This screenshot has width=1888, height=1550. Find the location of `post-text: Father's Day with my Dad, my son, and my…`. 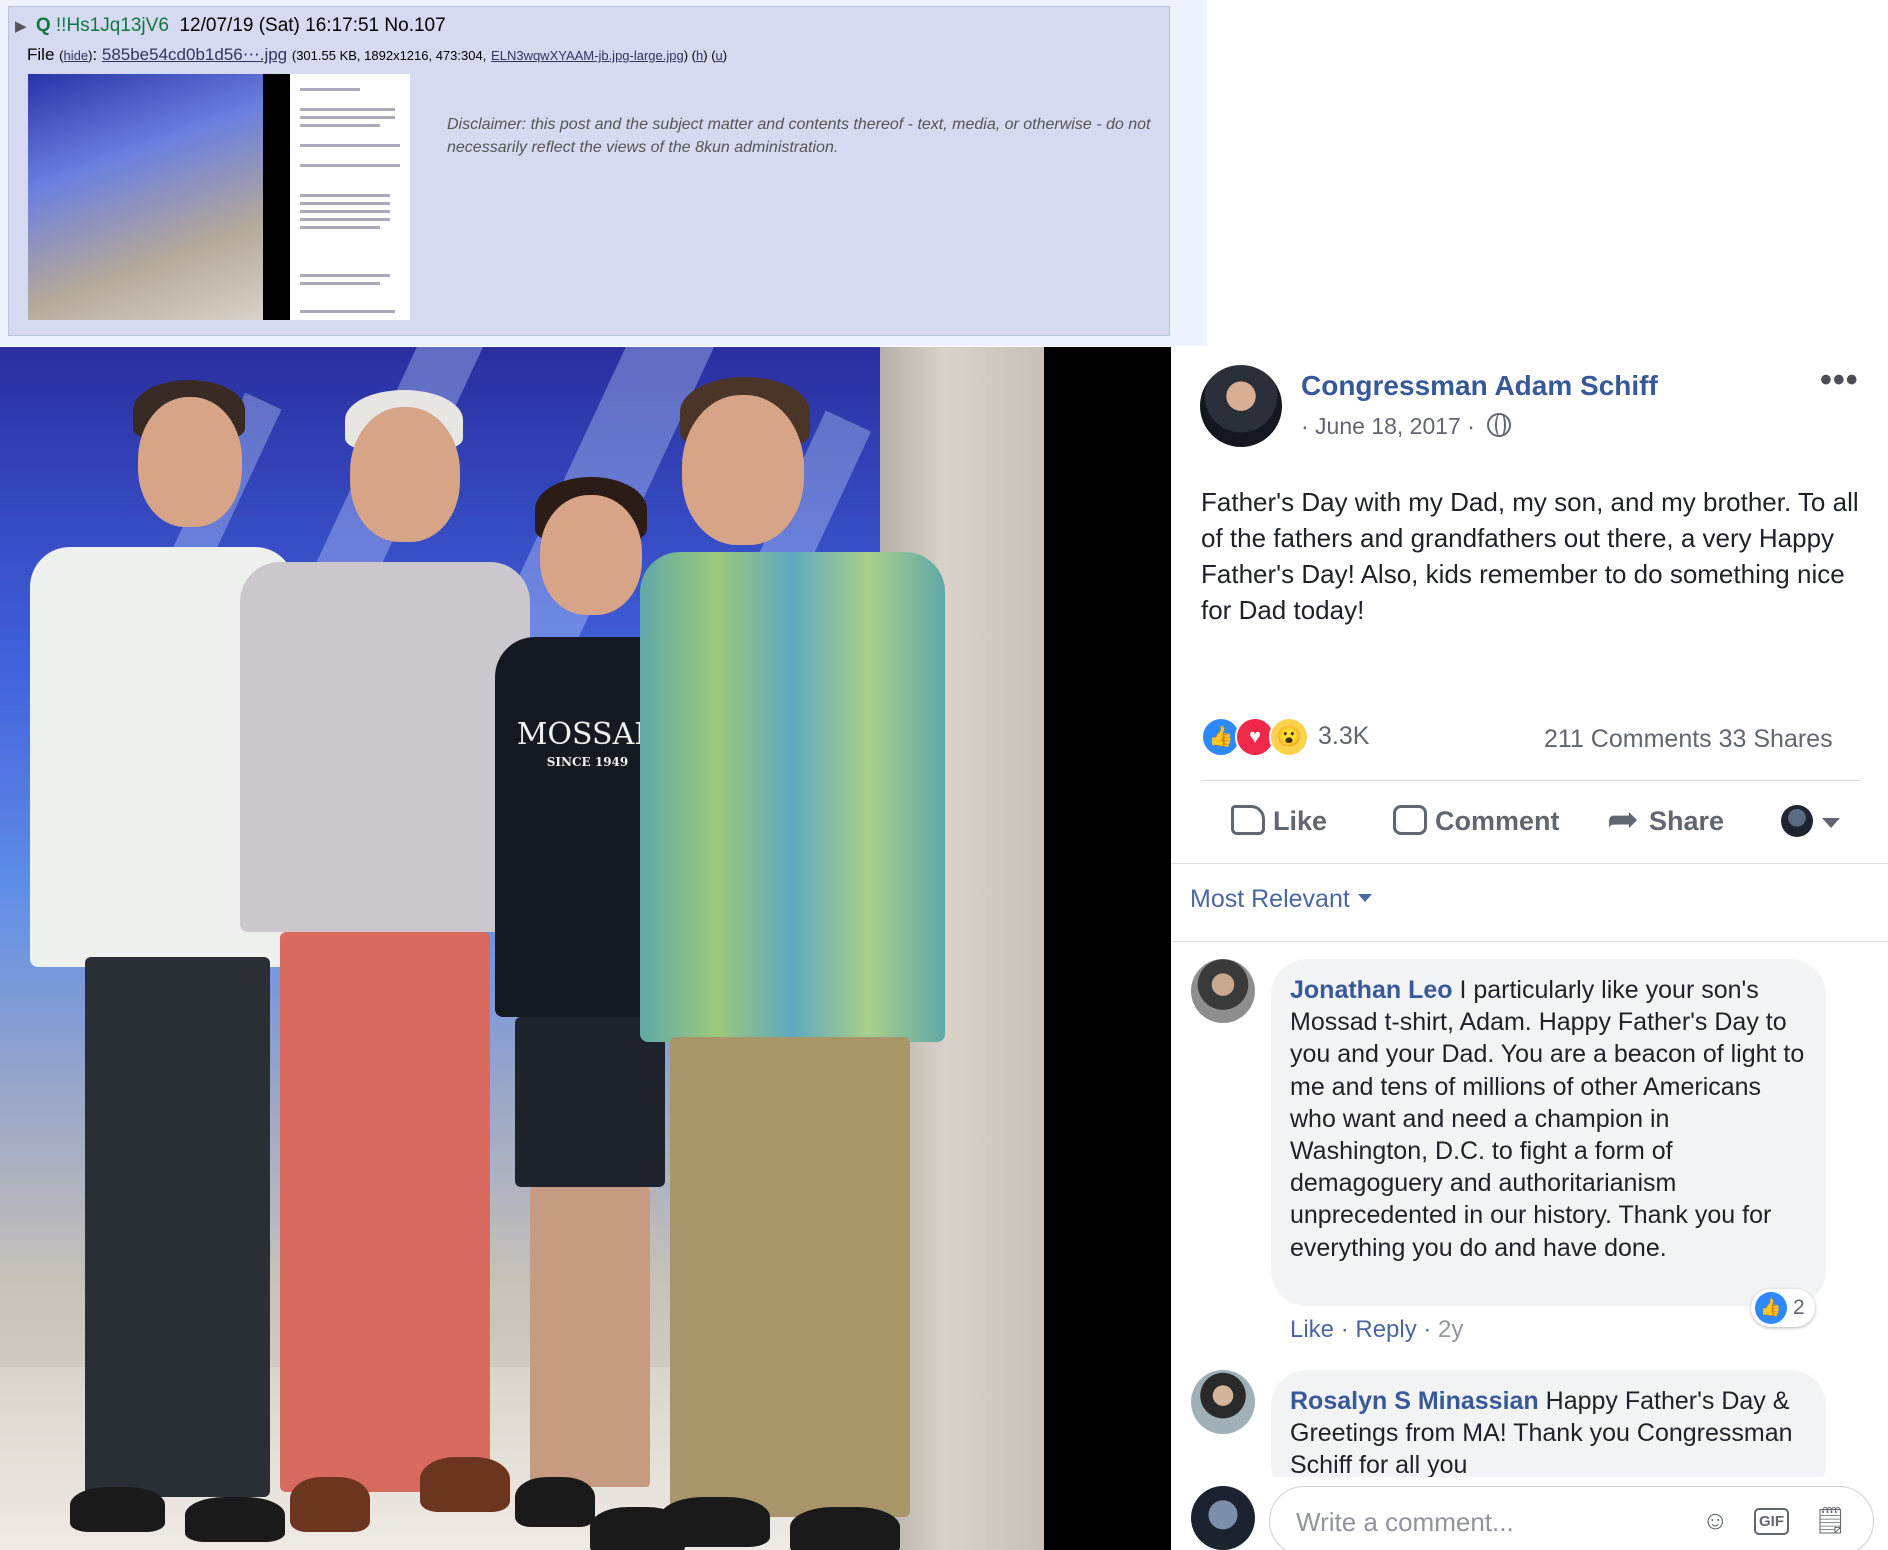

post-text: Father's Day with my Dad, my son, and my… is located at coordinates (1530, 556).